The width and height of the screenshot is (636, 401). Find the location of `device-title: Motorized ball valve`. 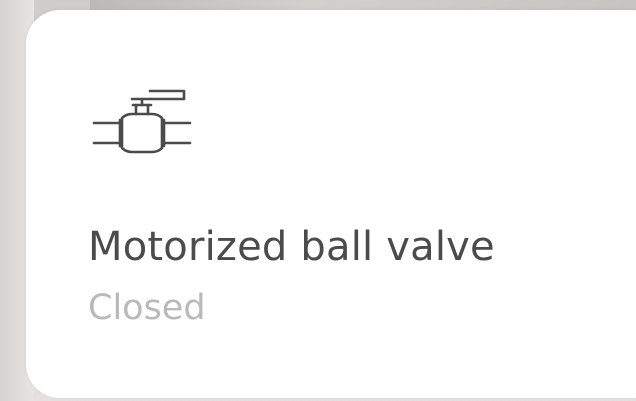

device-title: Motorized ball valve is located at coordinates (291, 247).